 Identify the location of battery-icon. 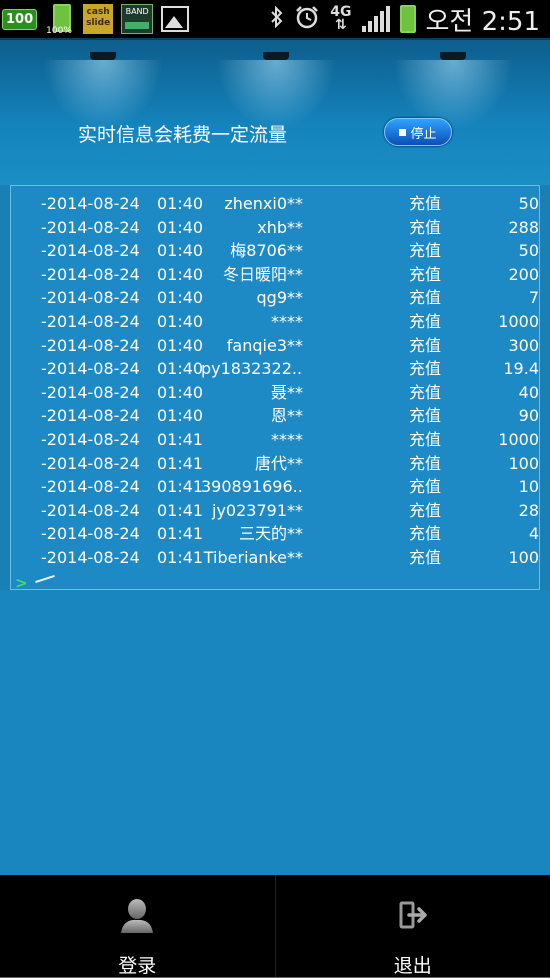
(408, 19).